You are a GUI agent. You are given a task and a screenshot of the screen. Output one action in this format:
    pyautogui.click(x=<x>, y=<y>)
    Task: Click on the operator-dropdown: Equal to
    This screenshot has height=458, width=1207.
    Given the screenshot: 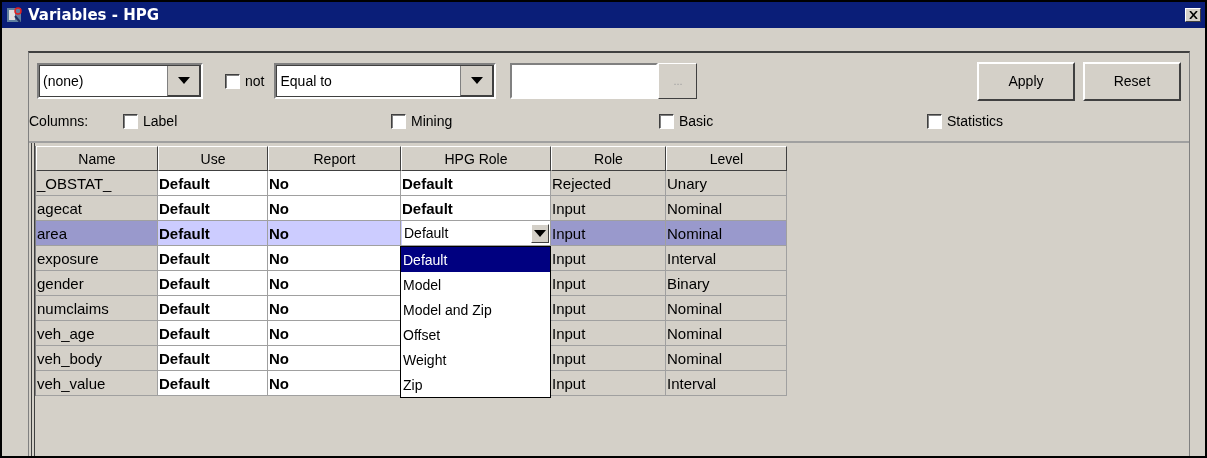 What is the action you would take?
    pyautogui.click(x=385, y=81)
    